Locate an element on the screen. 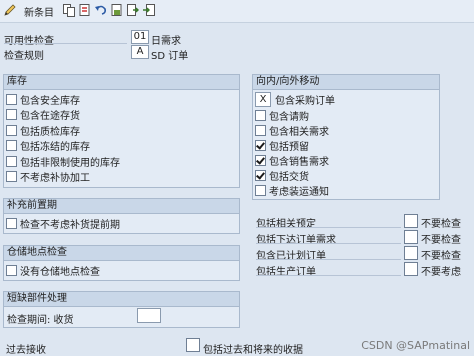  movement-option-row: 包括预留 is located at coordinates (282, 145).